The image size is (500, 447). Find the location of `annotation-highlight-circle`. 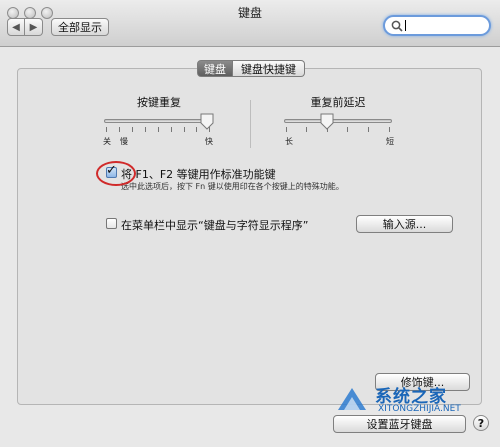

annotation-highlight-circle is located at coordinates (116, 173).